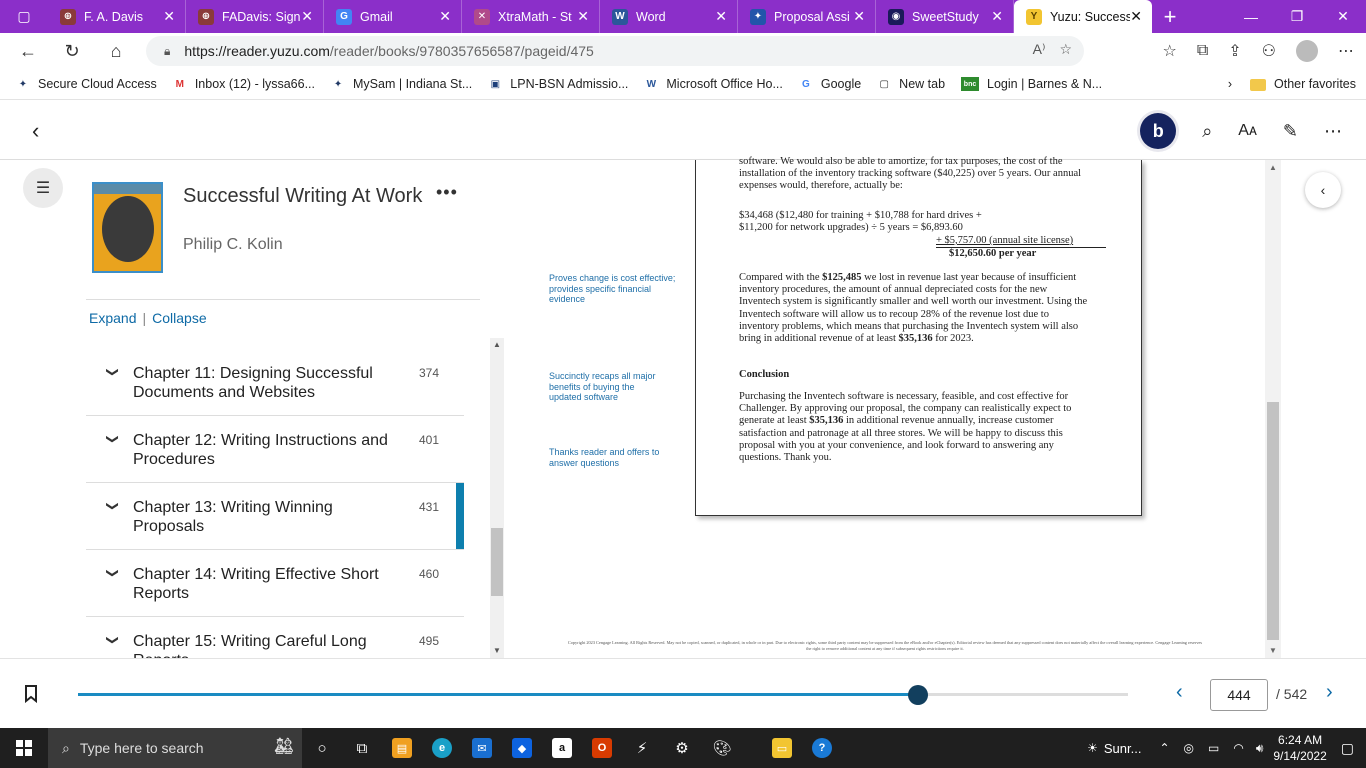 This screenshot has height=768, width=1366. What do you see at coordinates (1297, 16) in the screenshot?
I see `restore-button: ❐` at bounding box center [1297, 16].